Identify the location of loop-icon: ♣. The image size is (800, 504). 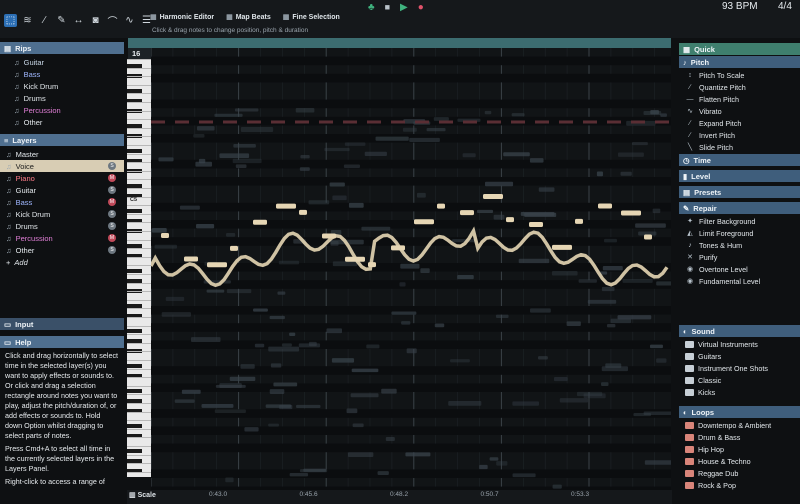
(371, 7).